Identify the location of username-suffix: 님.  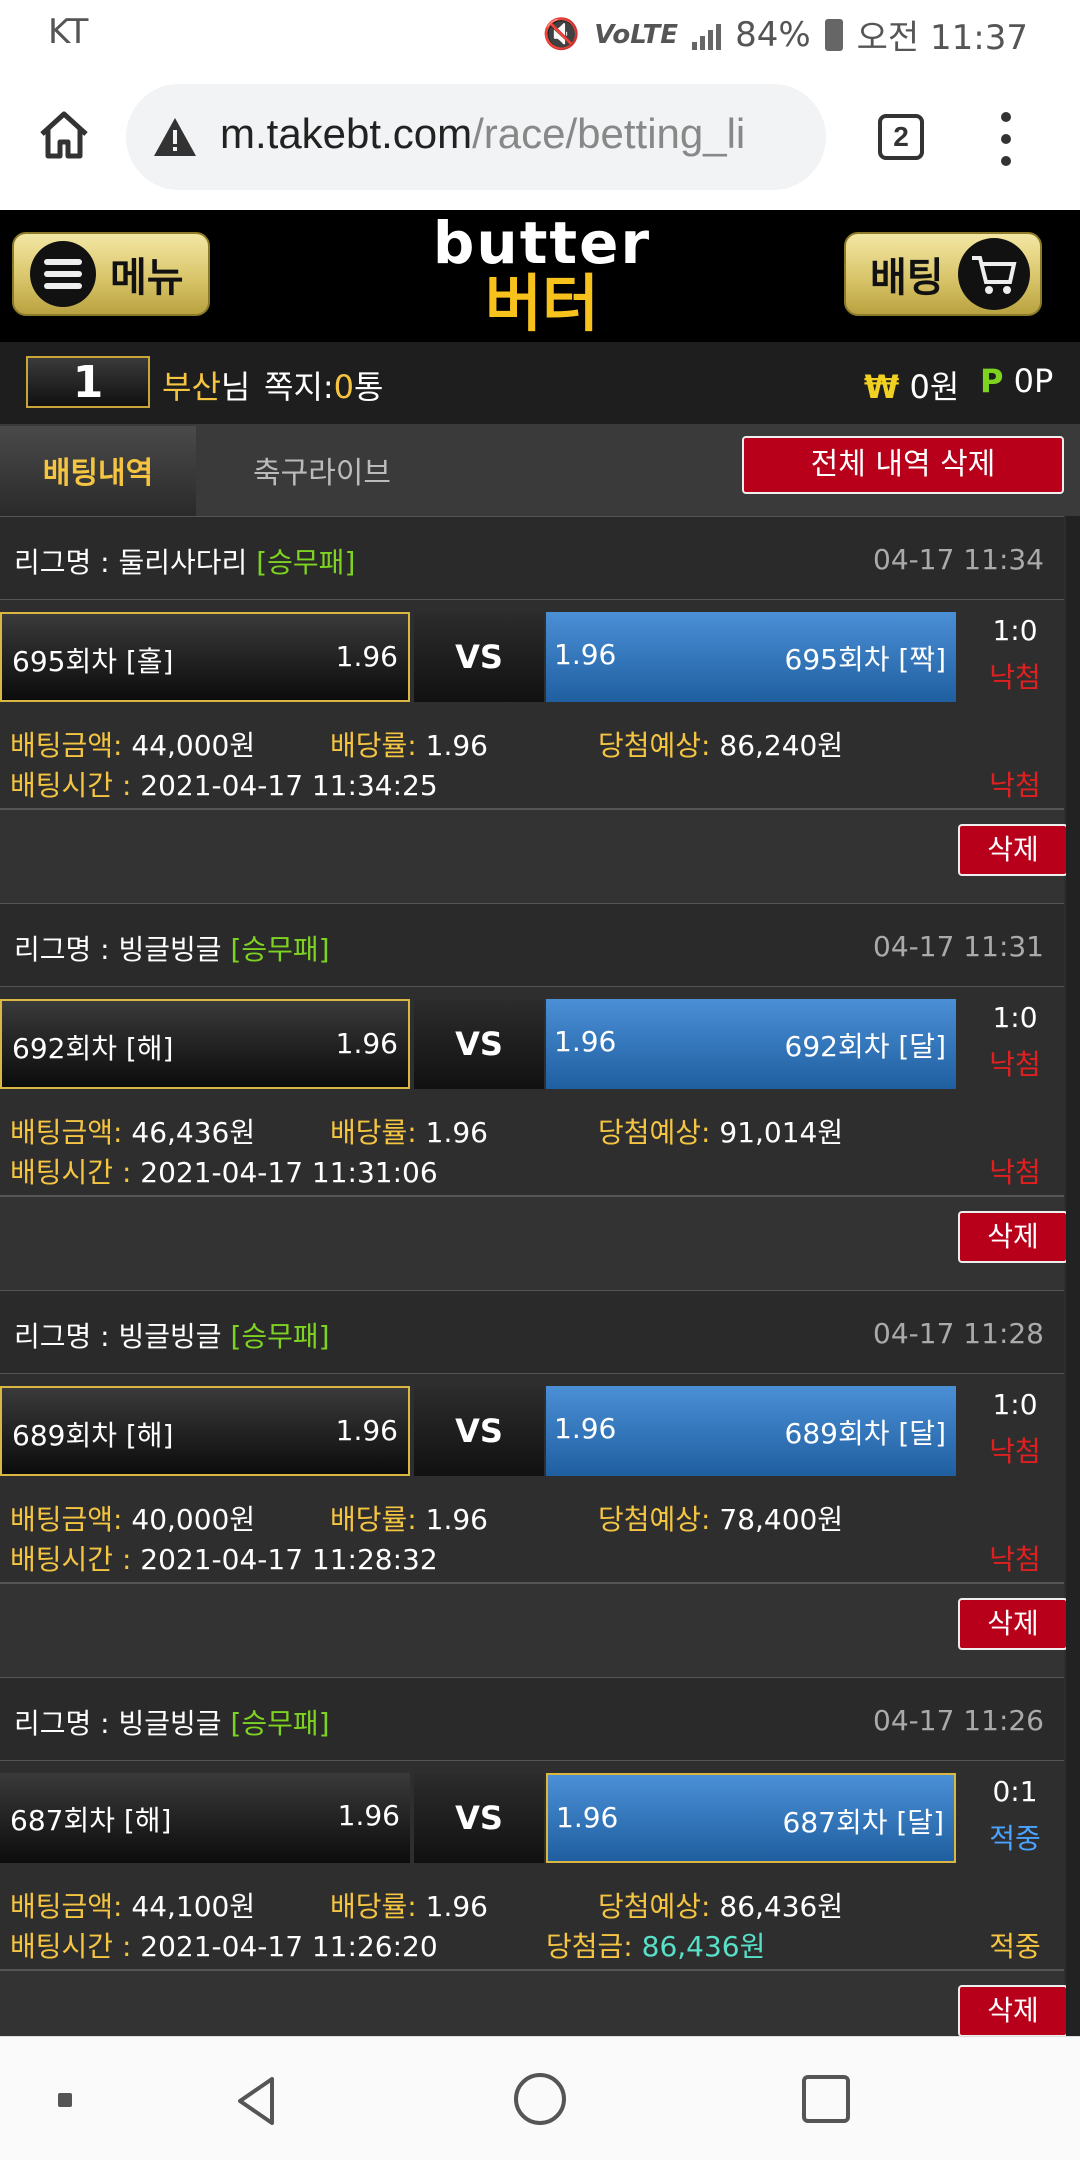
(235, 387).